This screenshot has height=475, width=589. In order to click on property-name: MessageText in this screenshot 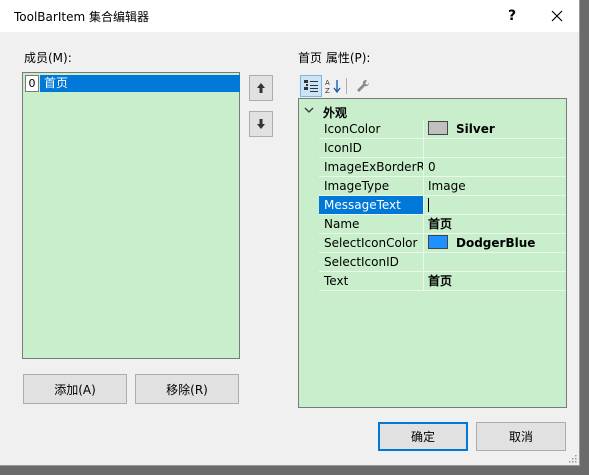, I will do `click(371, 205)`.